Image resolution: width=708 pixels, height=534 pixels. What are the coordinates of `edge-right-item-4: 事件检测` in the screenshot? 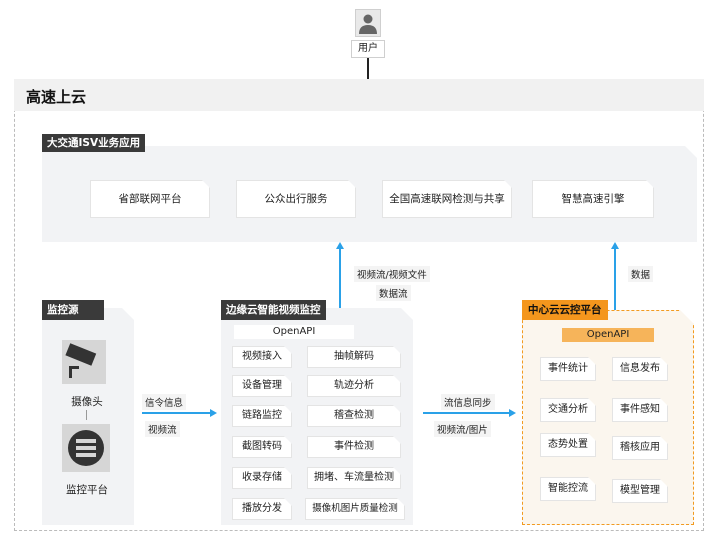 It's located at (354, 447).